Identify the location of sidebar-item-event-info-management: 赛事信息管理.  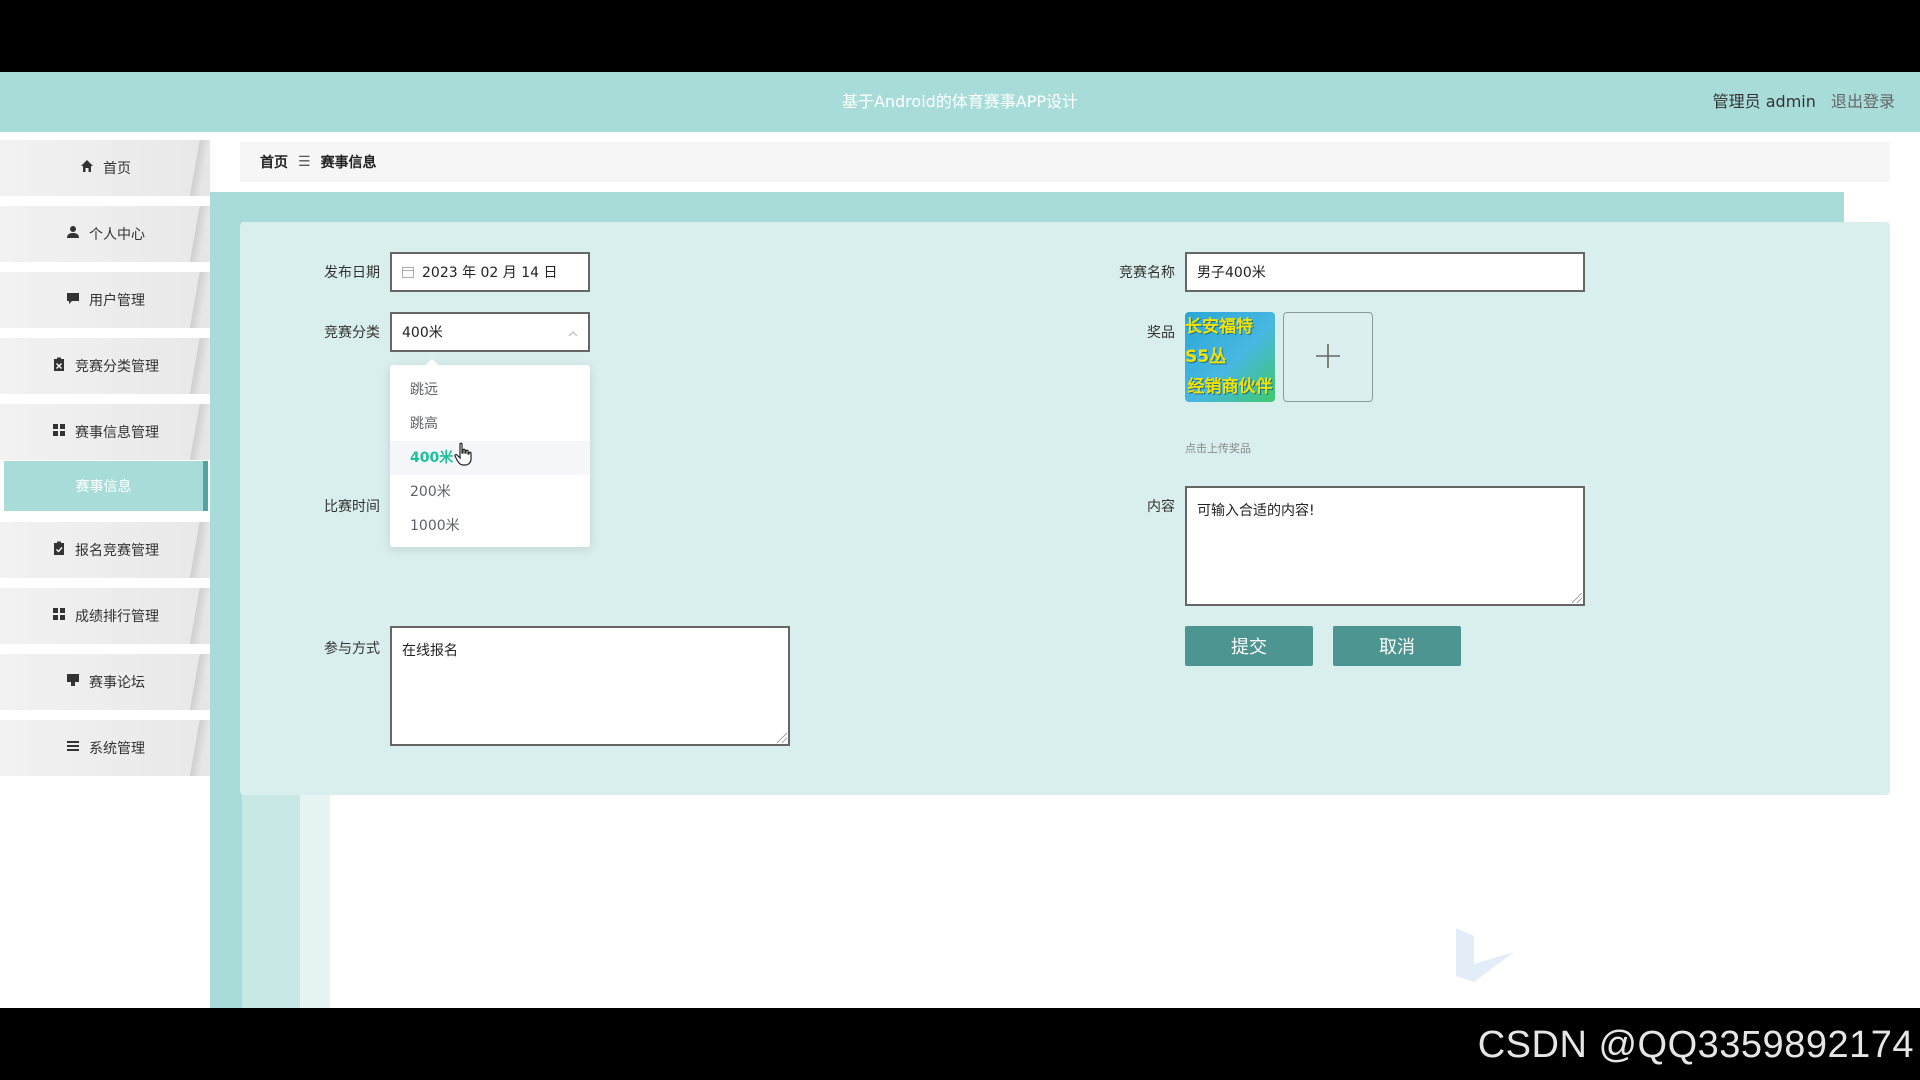
(105, 432).